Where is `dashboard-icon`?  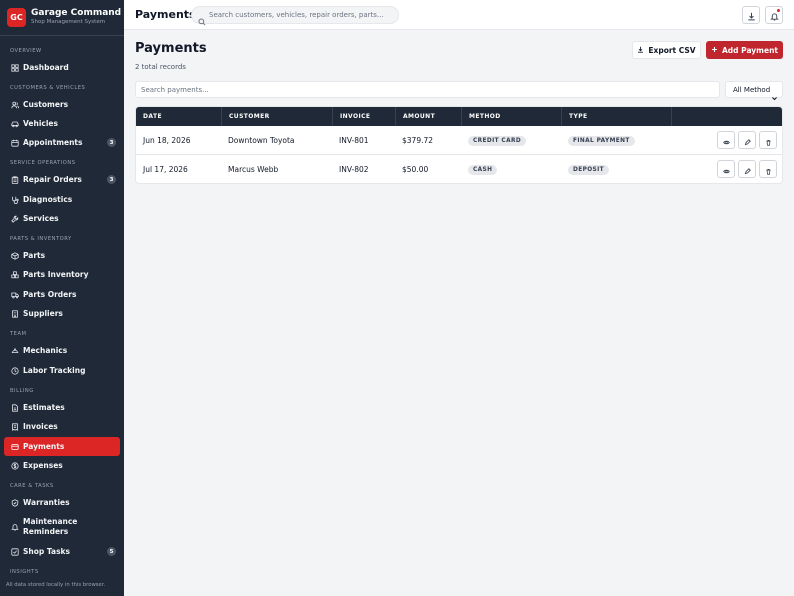
dashboard-icon is located at coordinates (14, 67).